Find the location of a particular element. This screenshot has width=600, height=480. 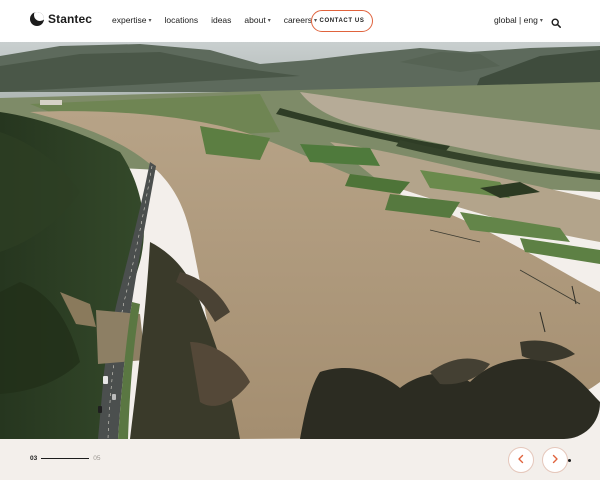

next-slide-button is located at coordinates (555, 460).